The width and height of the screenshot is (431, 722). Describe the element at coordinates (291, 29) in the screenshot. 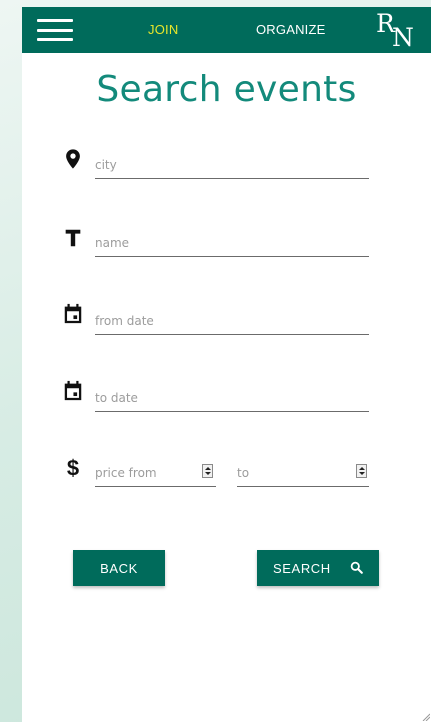

I see `nav-organize-link: ORGANIZE` at that location.